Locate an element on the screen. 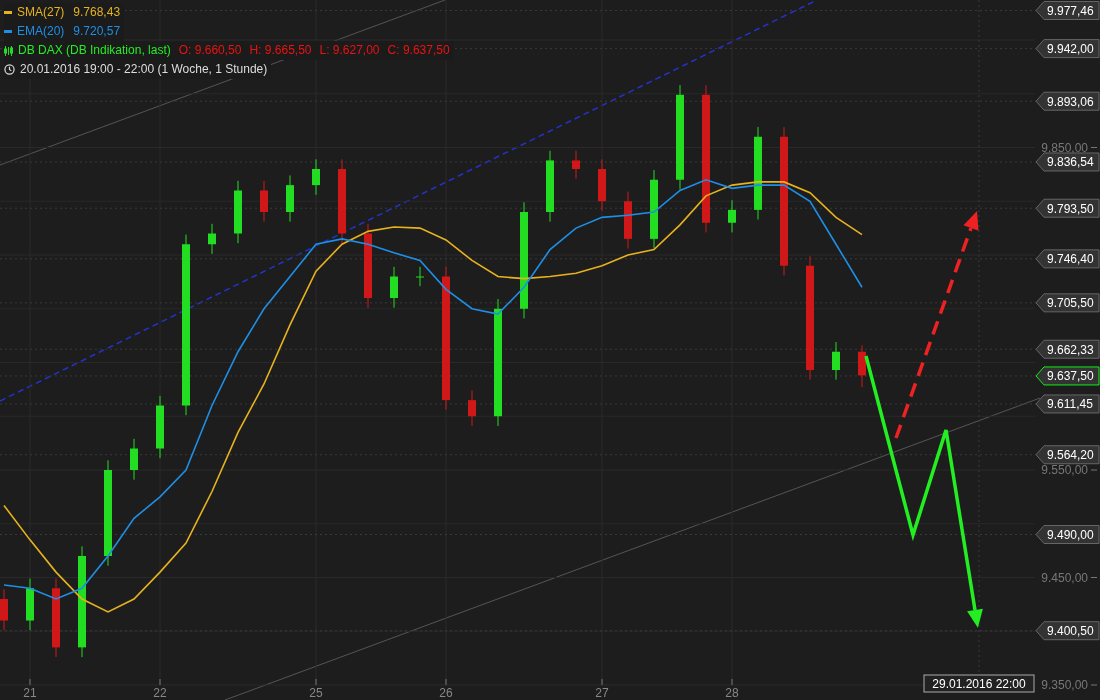  legend-value: 9.768,43 is located at coordinates (97, 12).